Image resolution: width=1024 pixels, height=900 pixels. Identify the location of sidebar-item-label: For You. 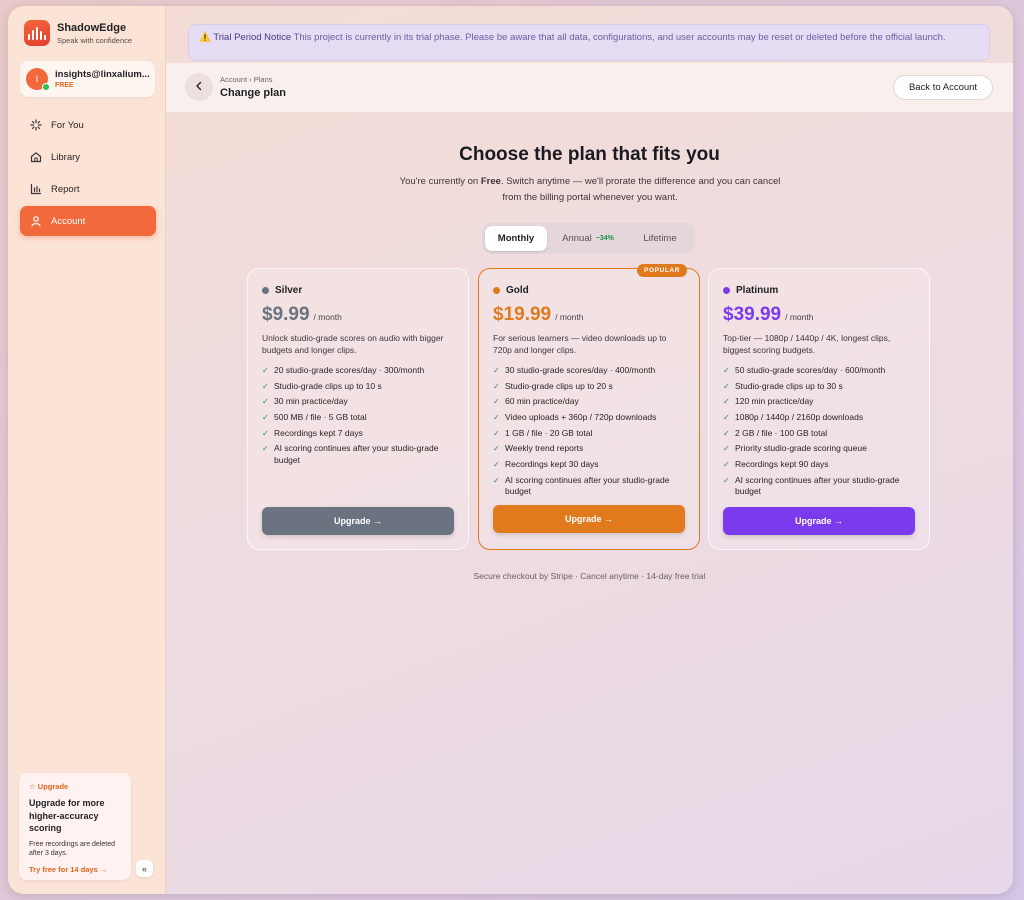
(67, 125).